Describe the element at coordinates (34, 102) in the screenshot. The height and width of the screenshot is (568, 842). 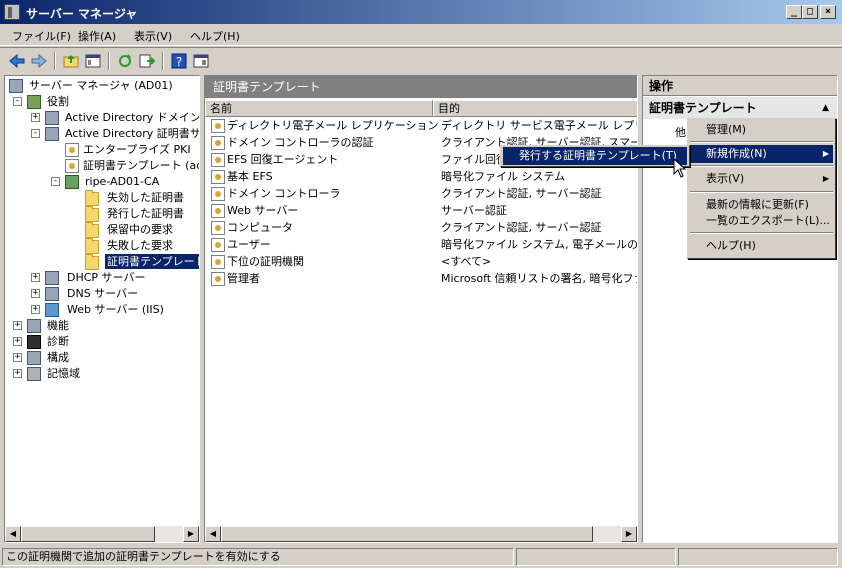
I see `roles-icon` at that location.